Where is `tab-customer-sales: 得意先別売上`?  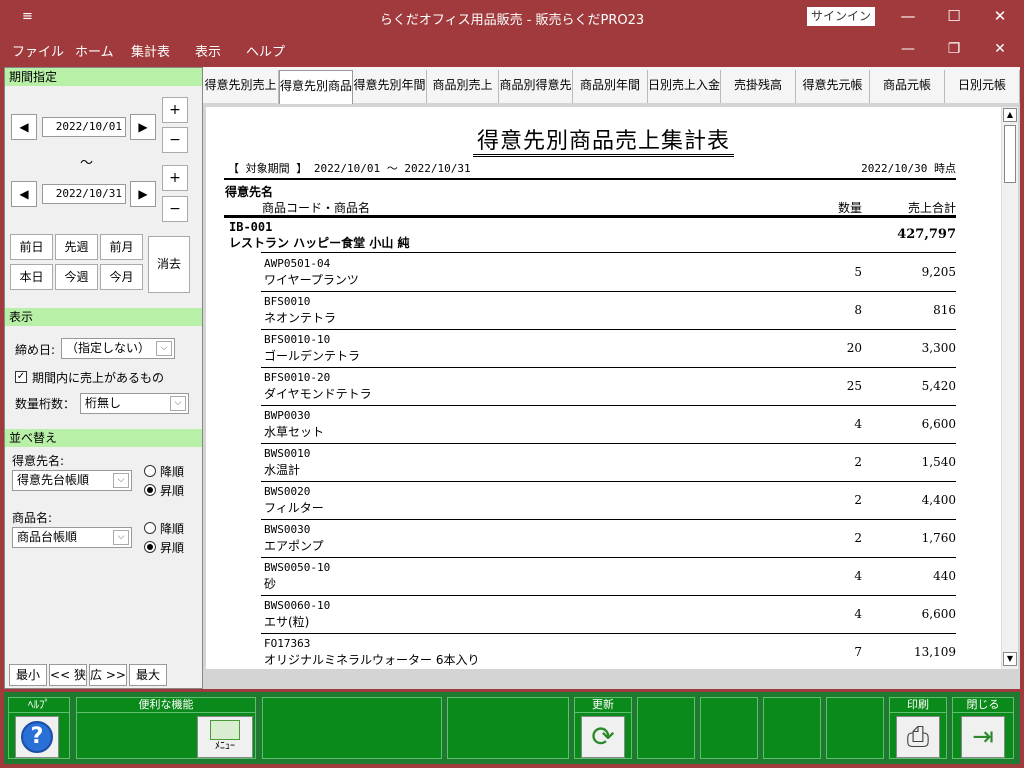
tab-customer-sales: 得意先別売上 is located at coordinates (241, 86).